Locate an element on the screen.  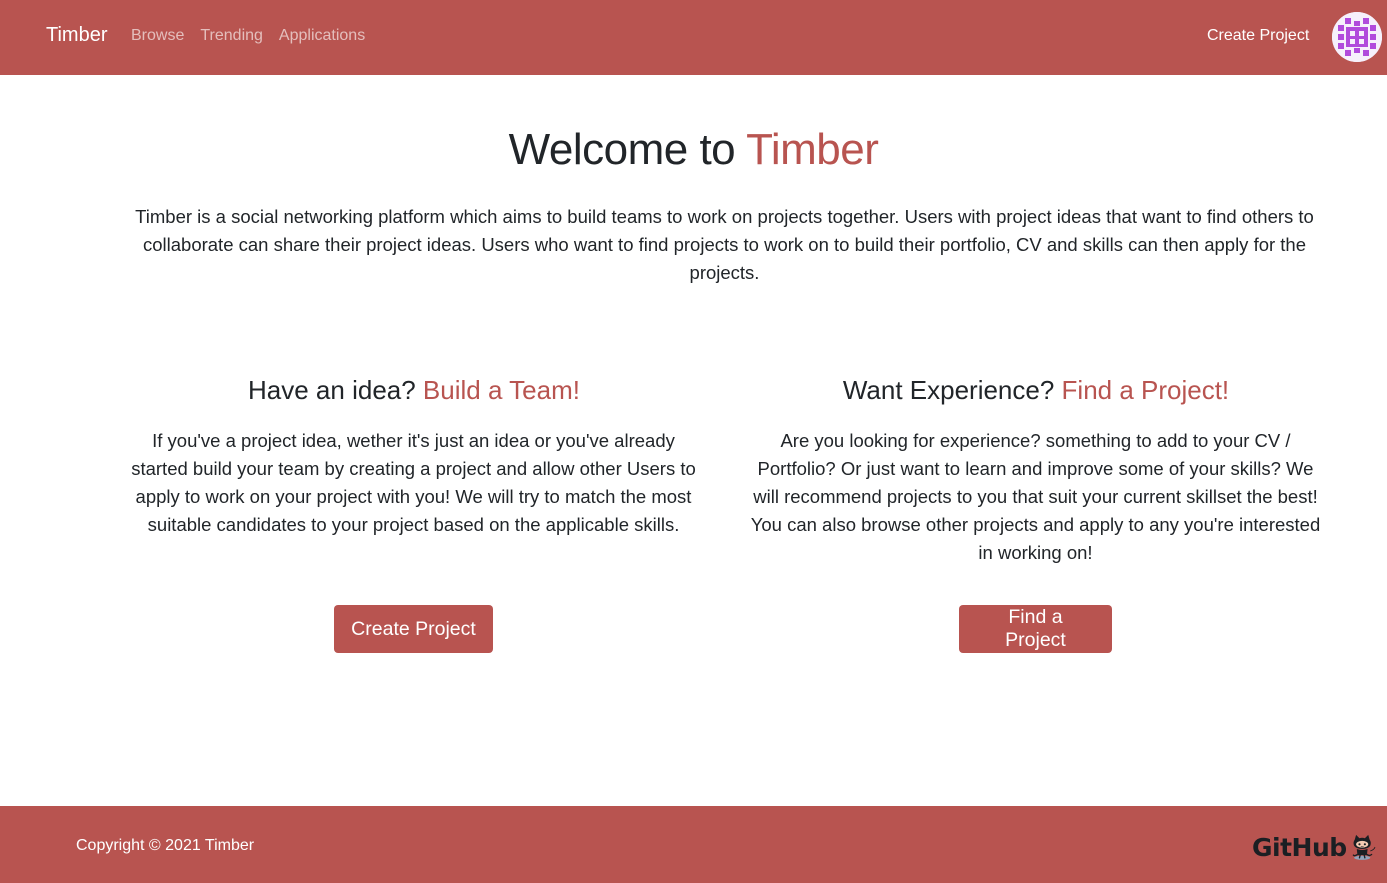
find-project-heading-prefix: Want Experience? is located at coordinates (952, 390).